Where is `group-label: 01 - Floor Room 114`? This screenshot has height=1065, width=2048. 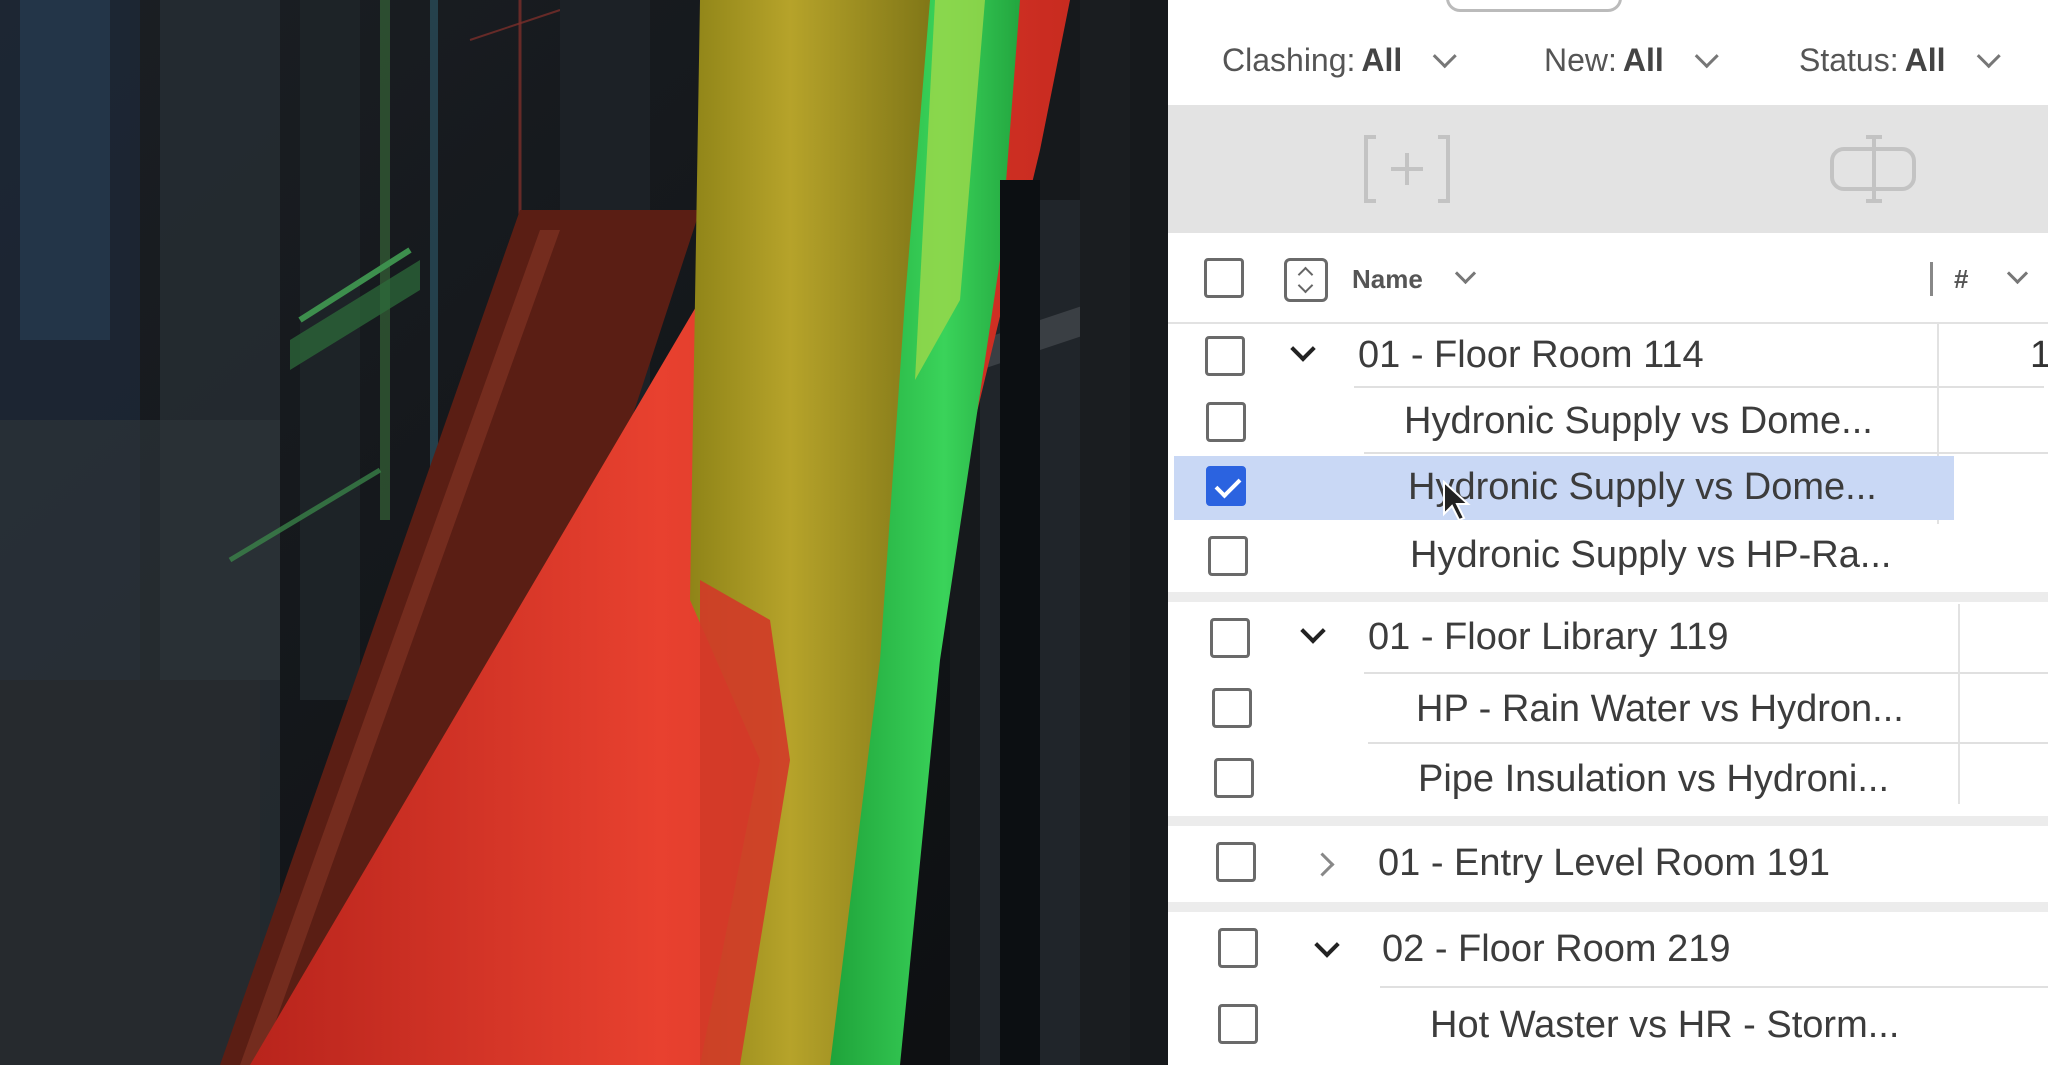 group-label: 01 - Floor Room 114 is located at coordinates (1531, 355).